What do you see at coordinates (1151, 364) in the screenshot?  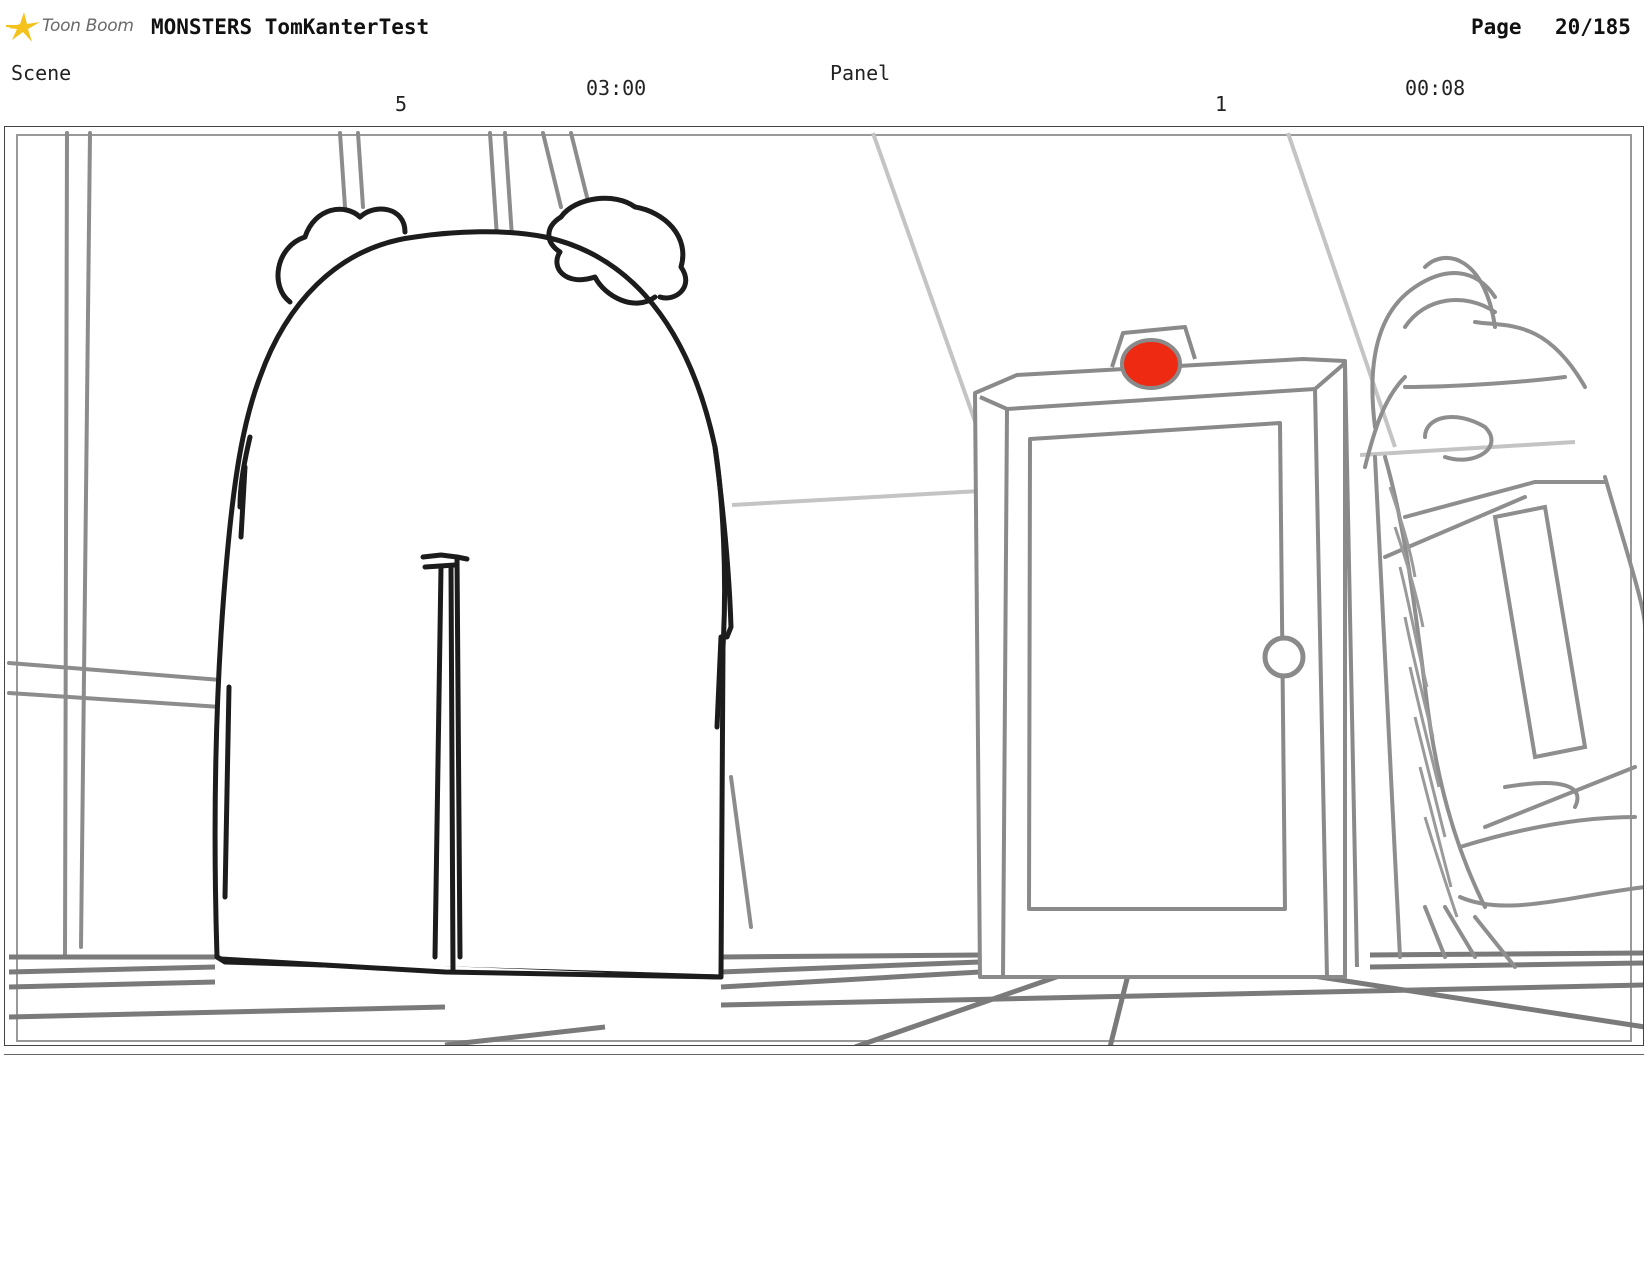 I see `door-red-light` at bounding box center [1151, 364].